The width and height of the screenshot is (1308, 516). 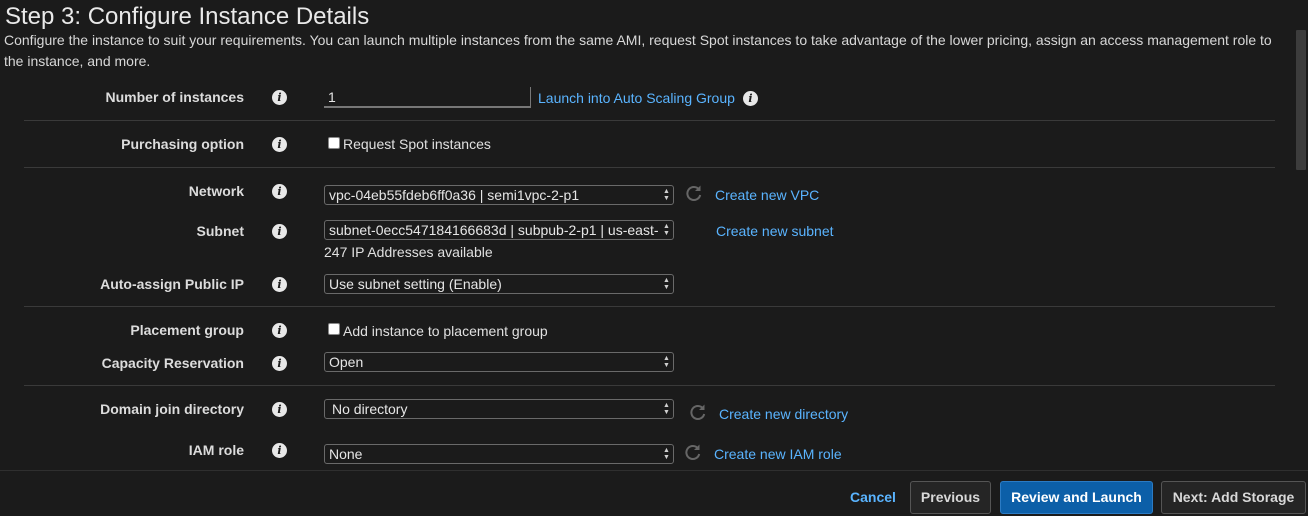 I want to click on create-new-vpc-link: Create new VPC, so click(x=767, y=195).